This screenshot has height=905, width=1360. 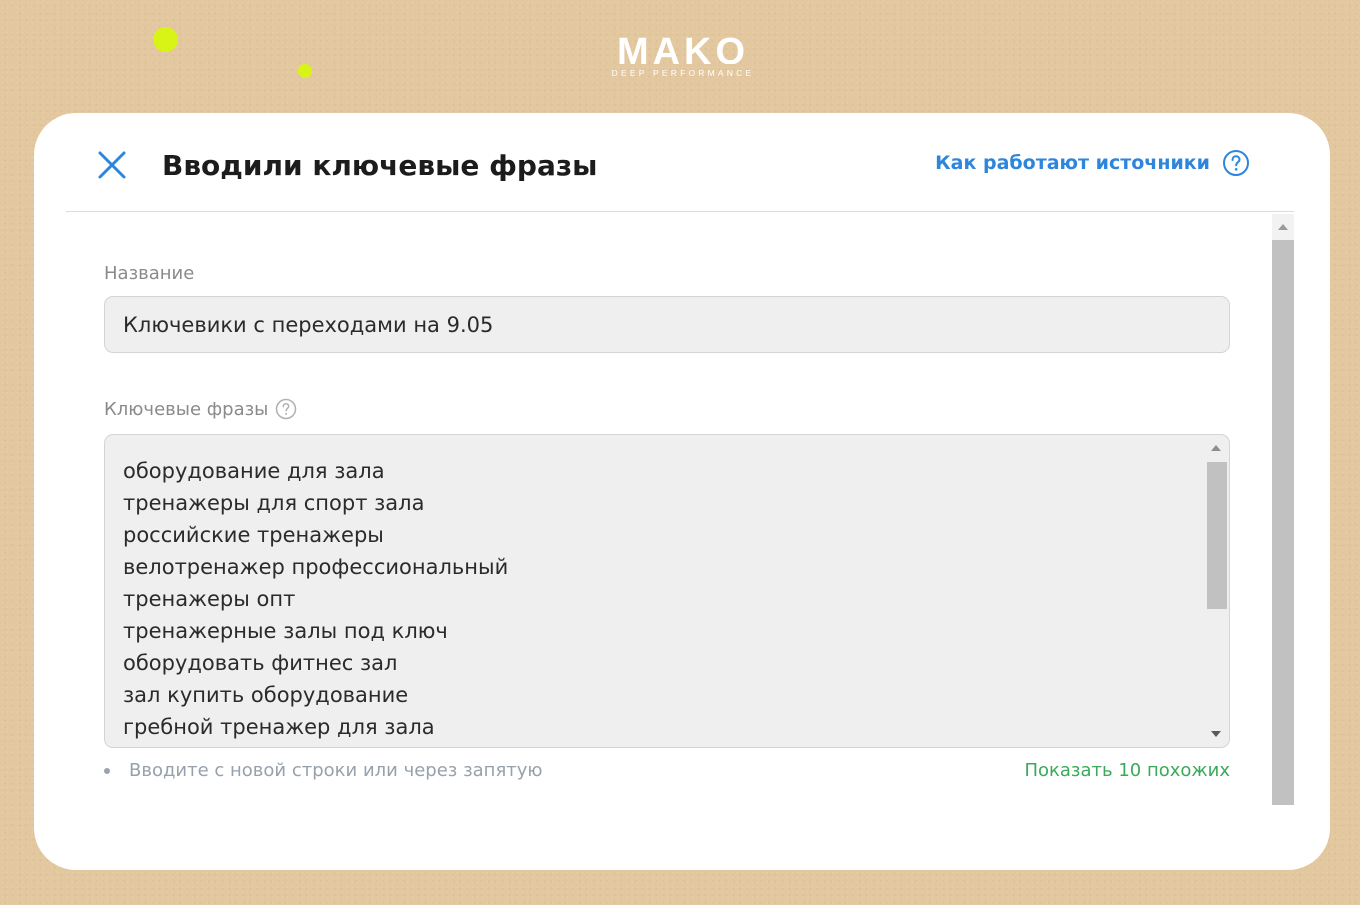 What do you see at coordinates (380, 165) in the screenshot?
I see `modal-title: Вводили ключевые фразы` at bounding box center [380, 165].